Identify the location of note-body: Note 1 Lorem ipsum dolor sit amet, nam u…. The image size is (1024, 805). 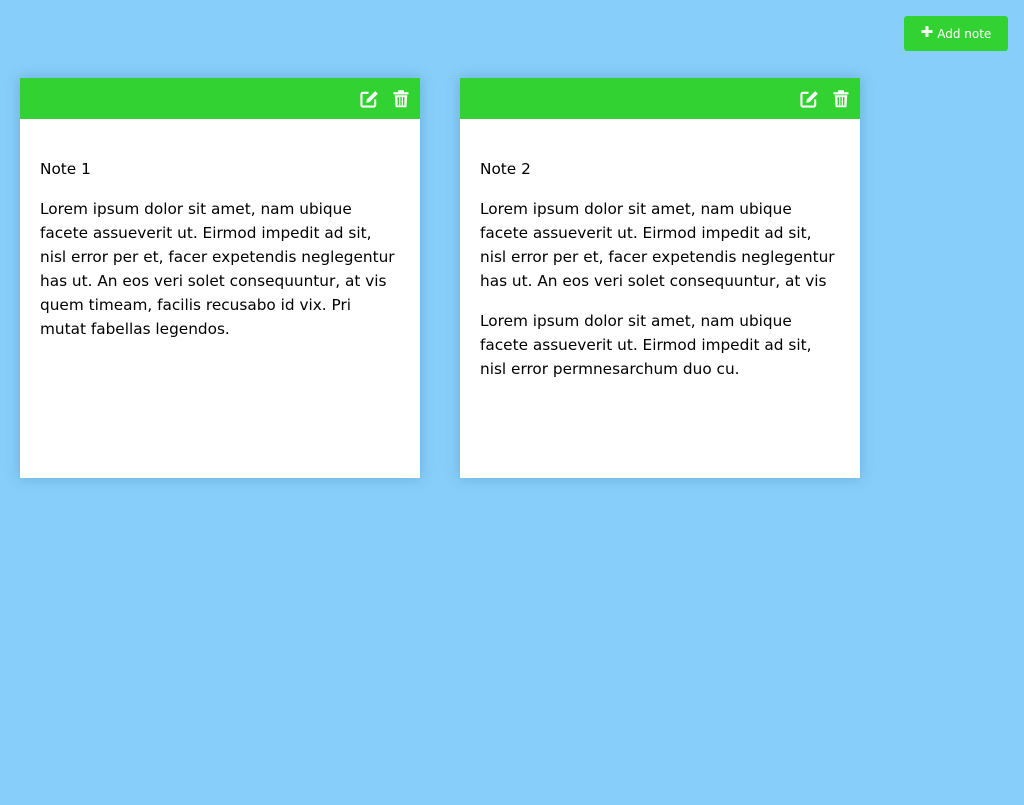
(220, 230).